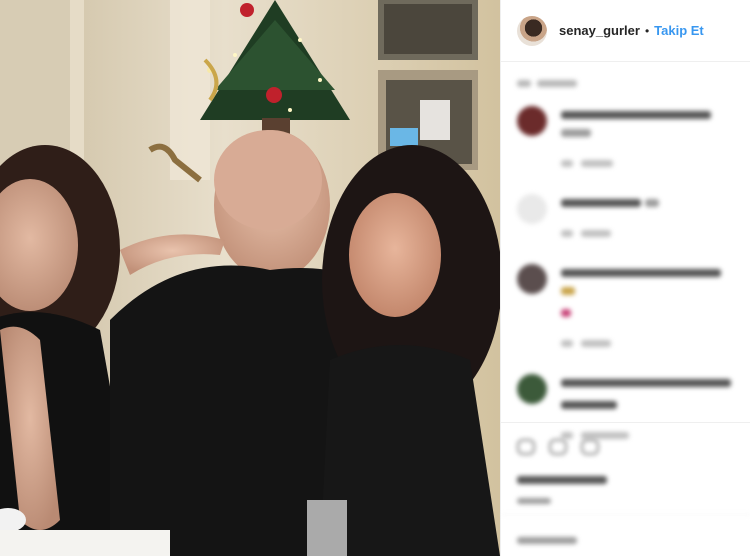 Image resolution: width=750 pixels, height=556 pixels. Describe the element at coordinates (532, 30) in the screenshot. I see `user-avatar` at that location.